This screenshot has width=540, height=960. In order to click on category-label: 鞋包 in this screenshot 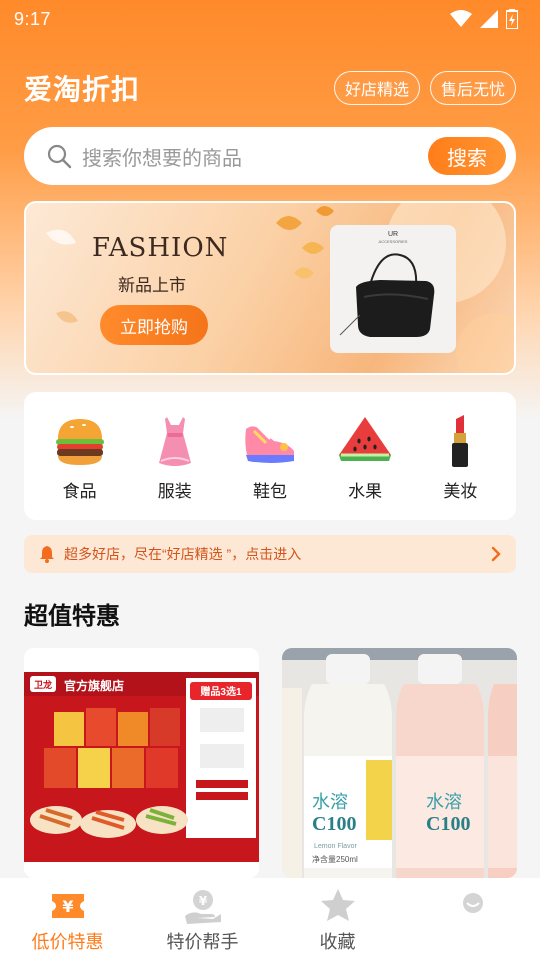, I will do `click(269, 491)`.